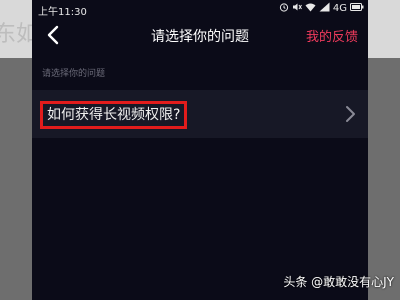 The image size is (400, 300). What do you see at coordinates (200, 35) in the screenshot?
I see `nav-bar: 请选择你的问题 我的反馈` at bounding box center [200, 35].